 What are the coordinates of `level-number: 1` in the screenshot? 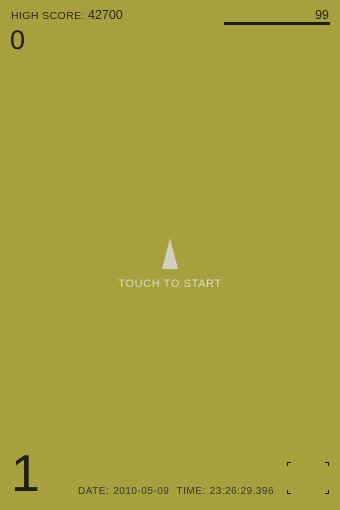 It's located at (25, 474).